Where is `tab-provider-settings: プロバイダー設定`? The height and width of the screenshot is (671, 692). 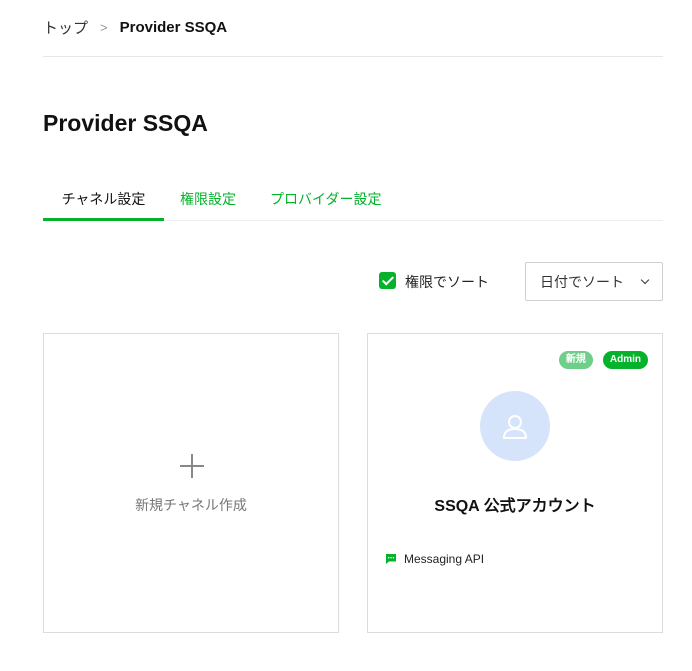
tab-provider-settings: プロバイダー設定 is located at coordinates (325, 200).